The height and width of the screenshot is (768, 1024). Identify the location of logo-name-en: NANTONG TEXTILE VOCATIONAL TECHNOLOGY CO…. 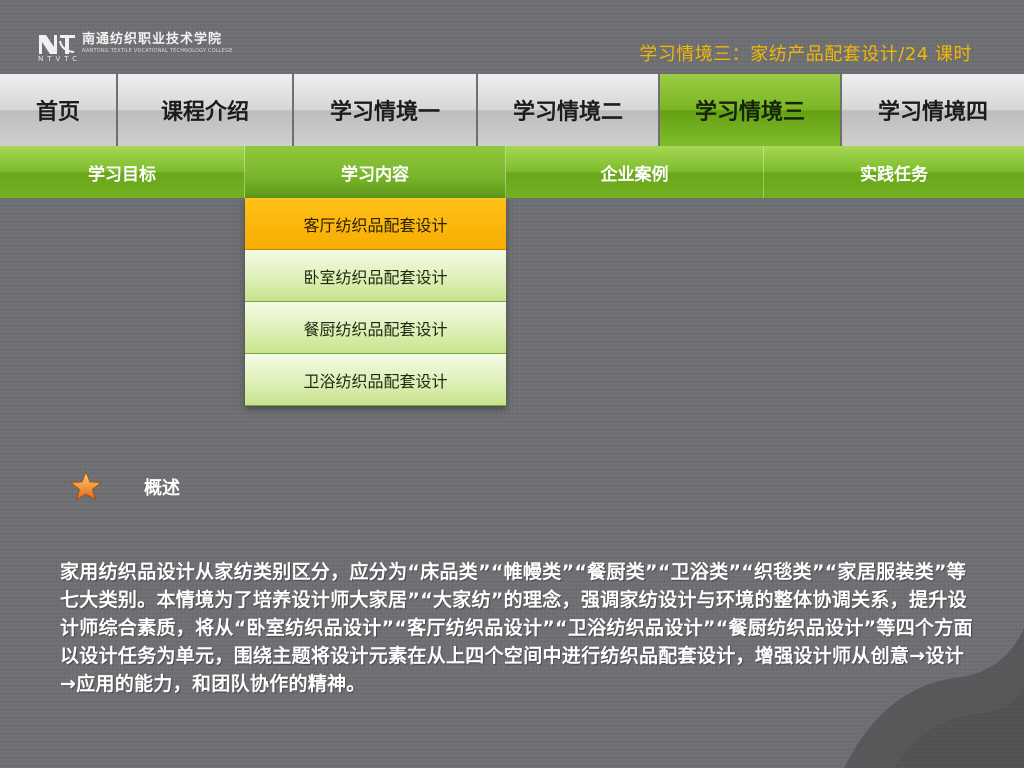
(157, 51).